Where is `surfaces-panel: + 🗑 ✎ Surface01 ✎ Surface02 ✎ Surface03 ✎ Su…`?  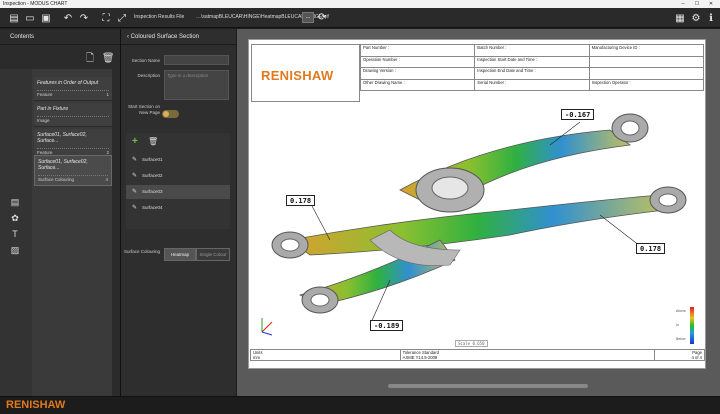
surfaces-panel: + 🗑 ✎ Surface01 ✎ Surface02 ✎ Surface03 ✎ Su… is located at coordinates (178, 181).